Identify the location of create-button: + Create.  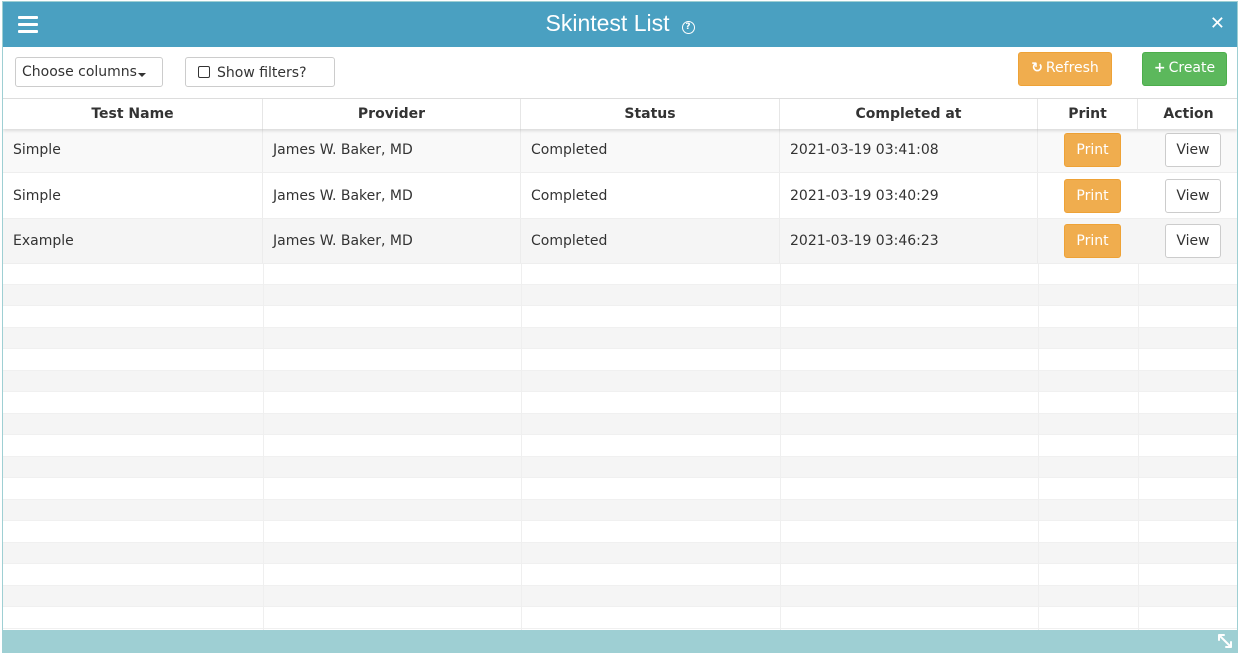
(1184, 69).